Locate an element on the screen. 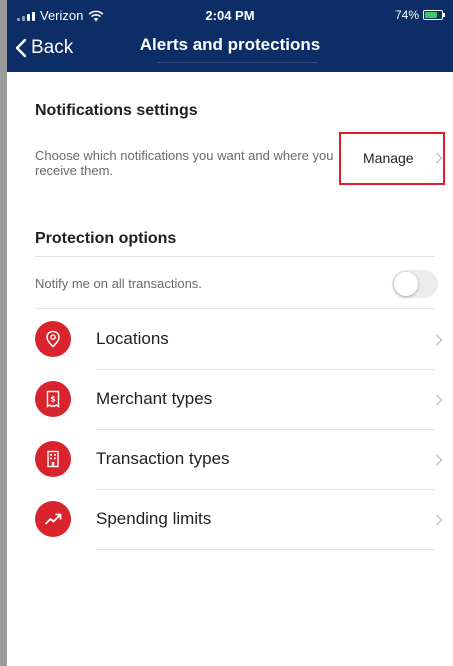 This screenshot has height=666, width=453. status-bar: Verizon 2:04 PM 74% is located at coordinates (230, 13).